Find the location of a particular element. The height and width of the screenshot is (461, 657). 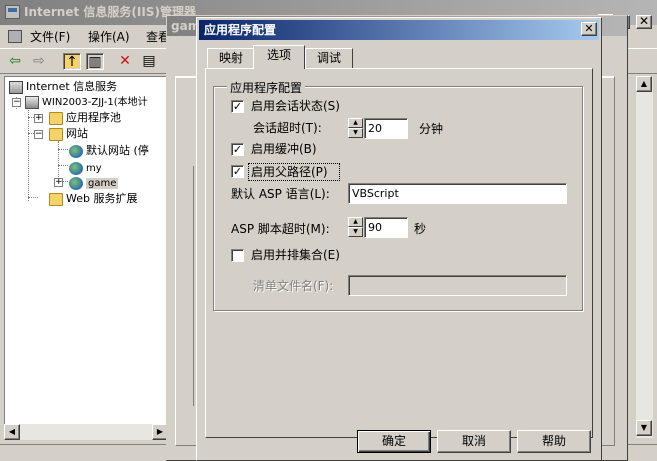

manifest-input is located at coordinates (457, 285).